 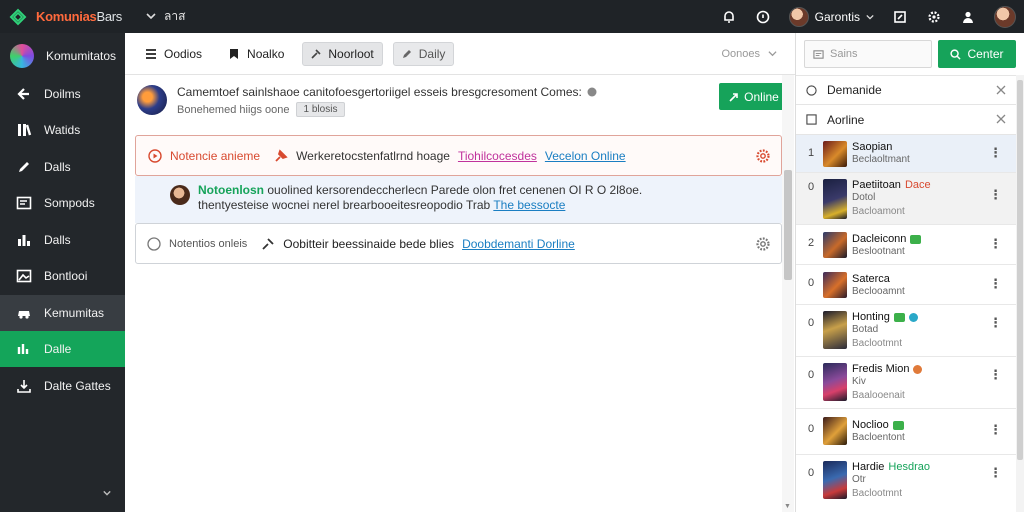 I want to click on server-avatar, so click(x=22, y=56).